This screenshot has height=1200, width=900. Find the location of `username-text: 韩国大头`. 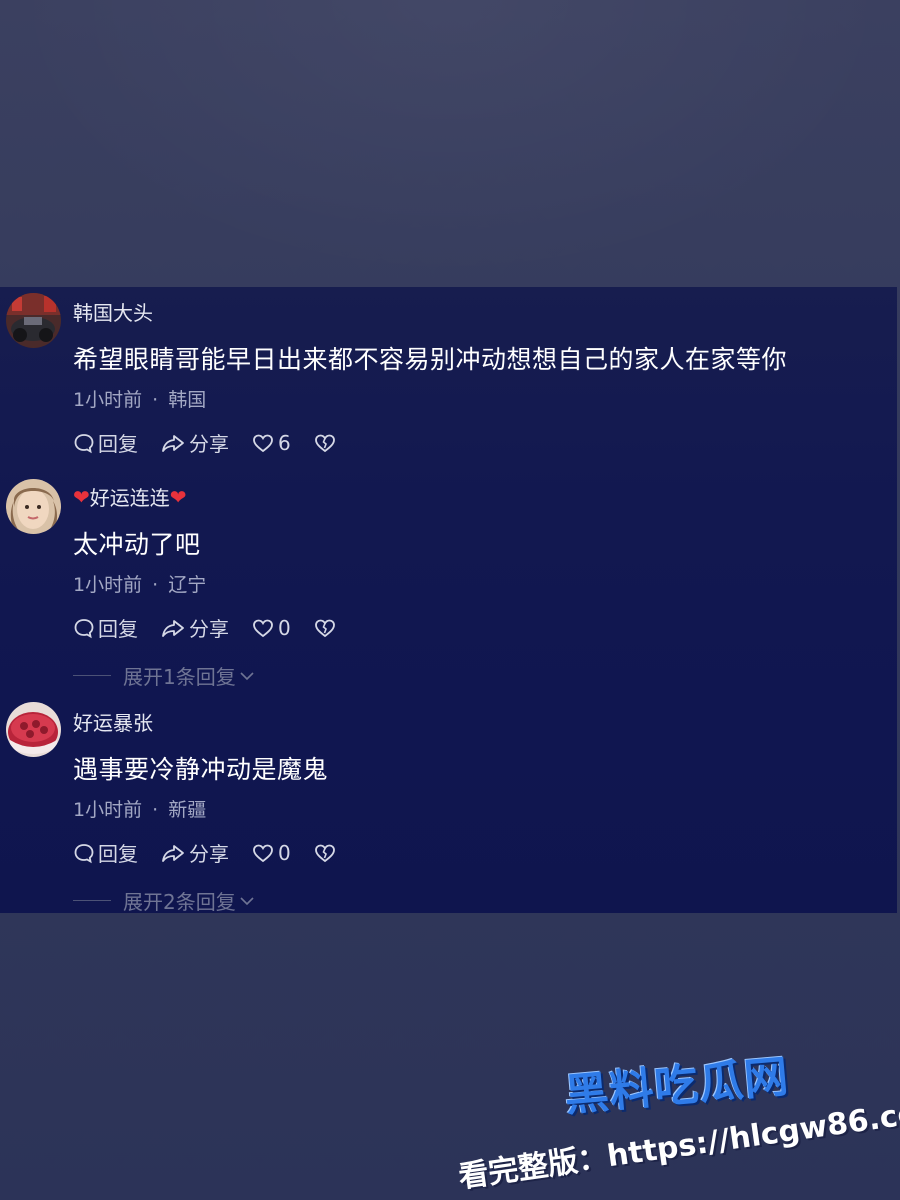

username-text: 韩国大头 is located at coordinates (113, 313).